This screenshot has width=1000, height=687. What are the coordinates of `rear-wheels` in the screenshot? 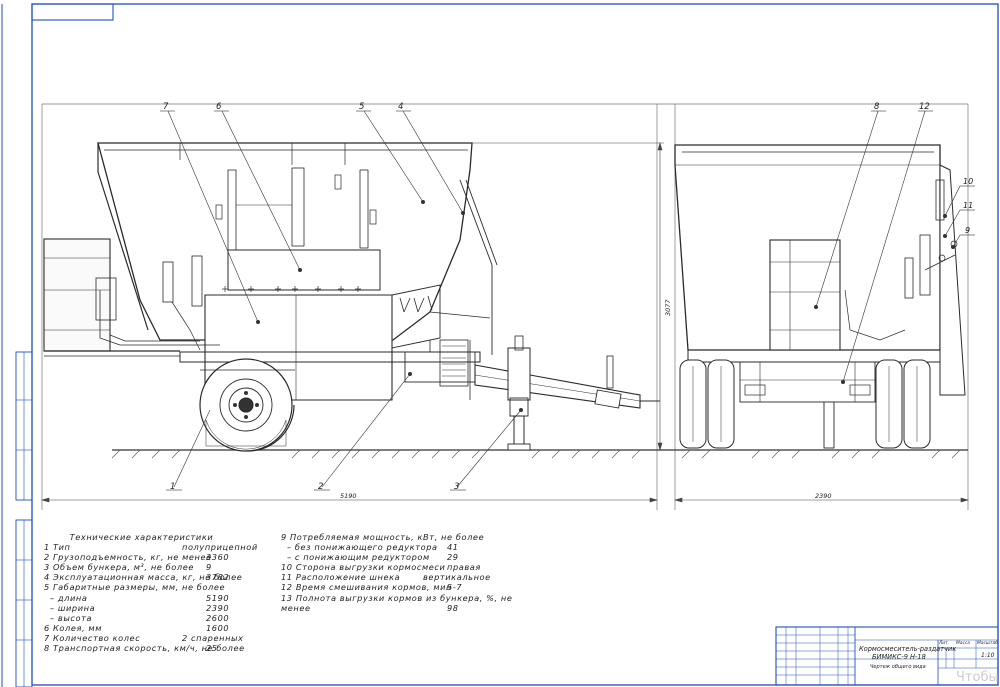 It's located at (805, 404).